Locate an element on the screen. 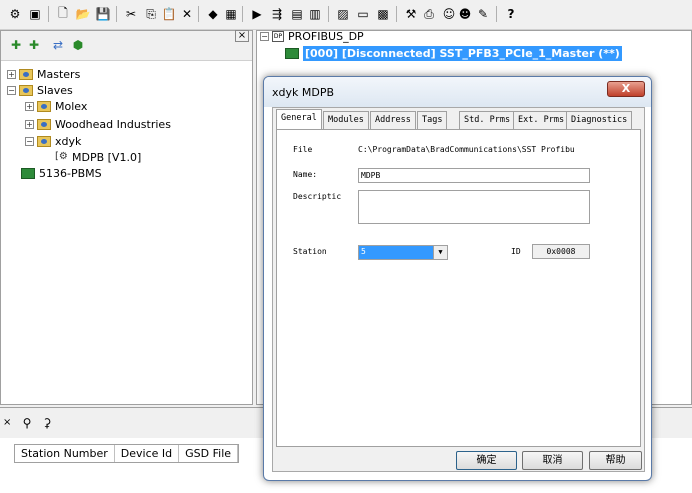 The image size is (692, 493). station2-icon: ⚳ is located at coordinates (47, 423).